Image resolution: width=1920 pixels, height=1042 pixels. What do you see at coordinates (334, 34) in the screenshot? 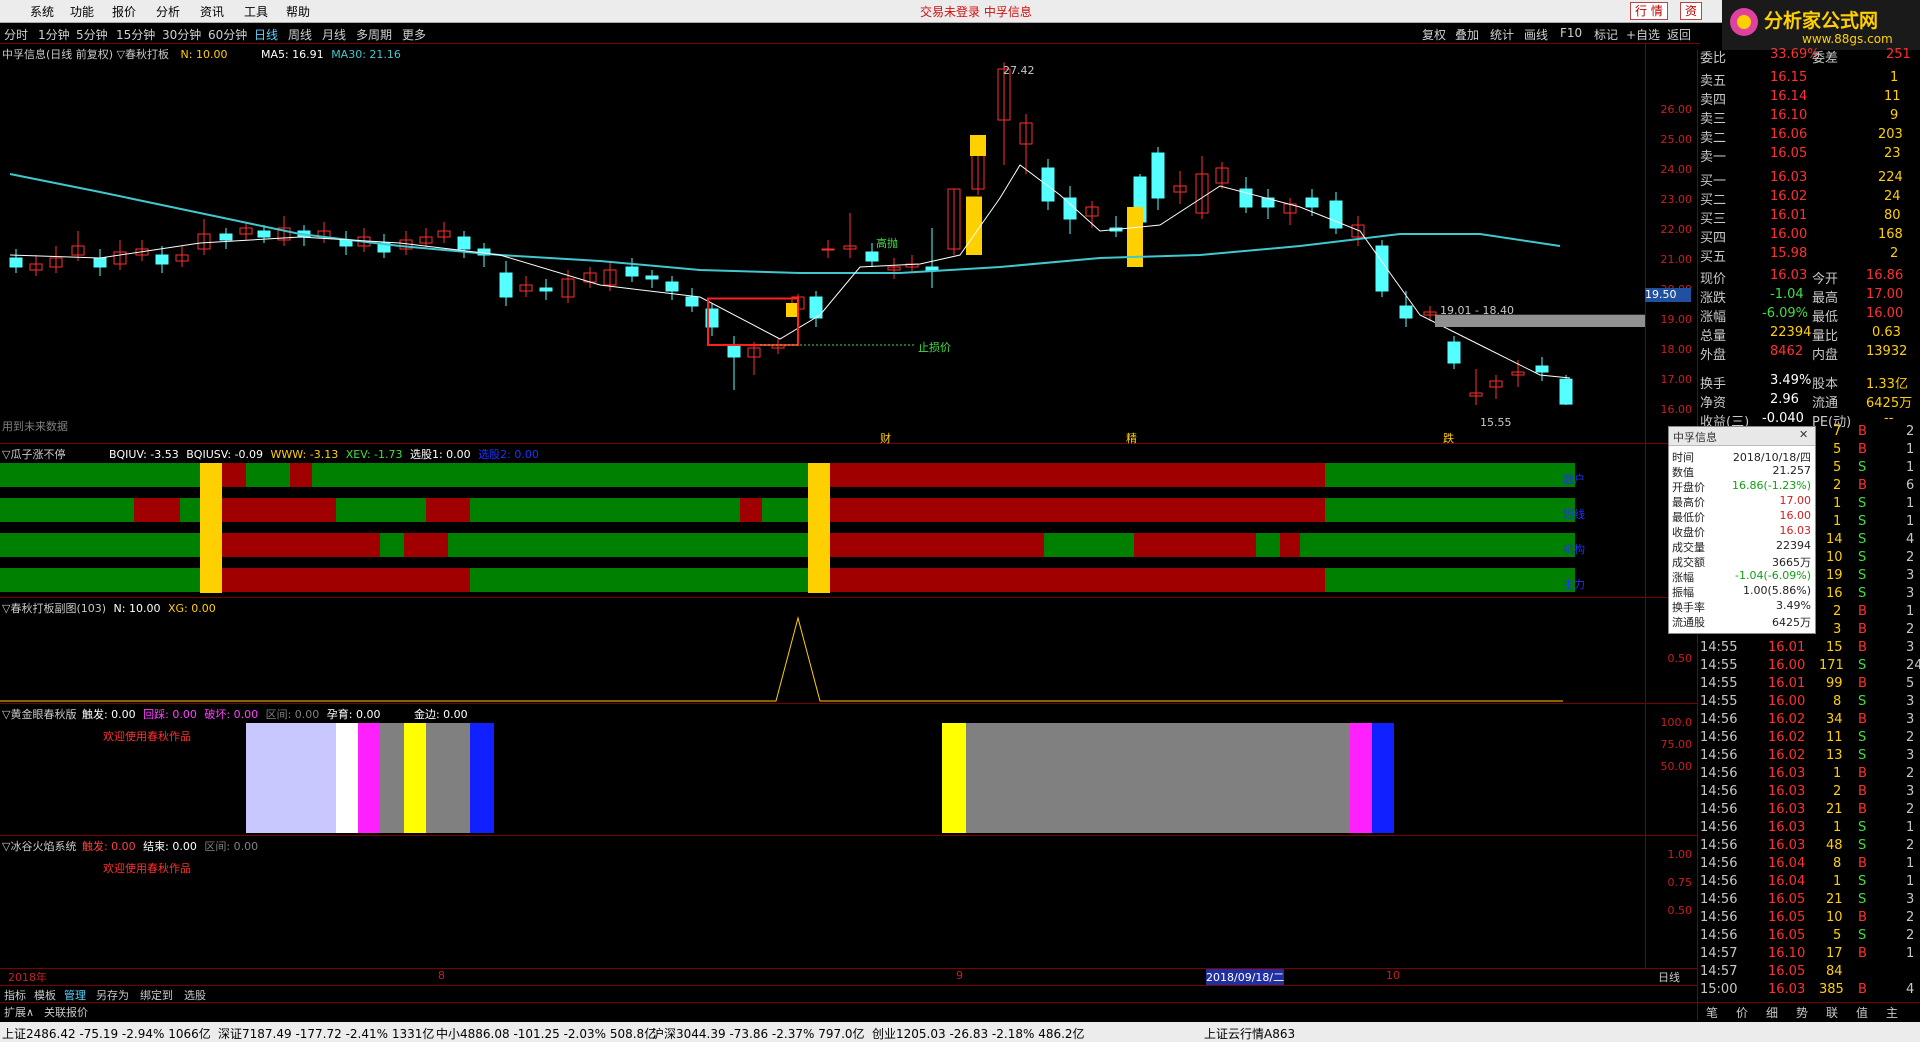
I see `period-monthly: 月线` at bounding box center [334, 34].